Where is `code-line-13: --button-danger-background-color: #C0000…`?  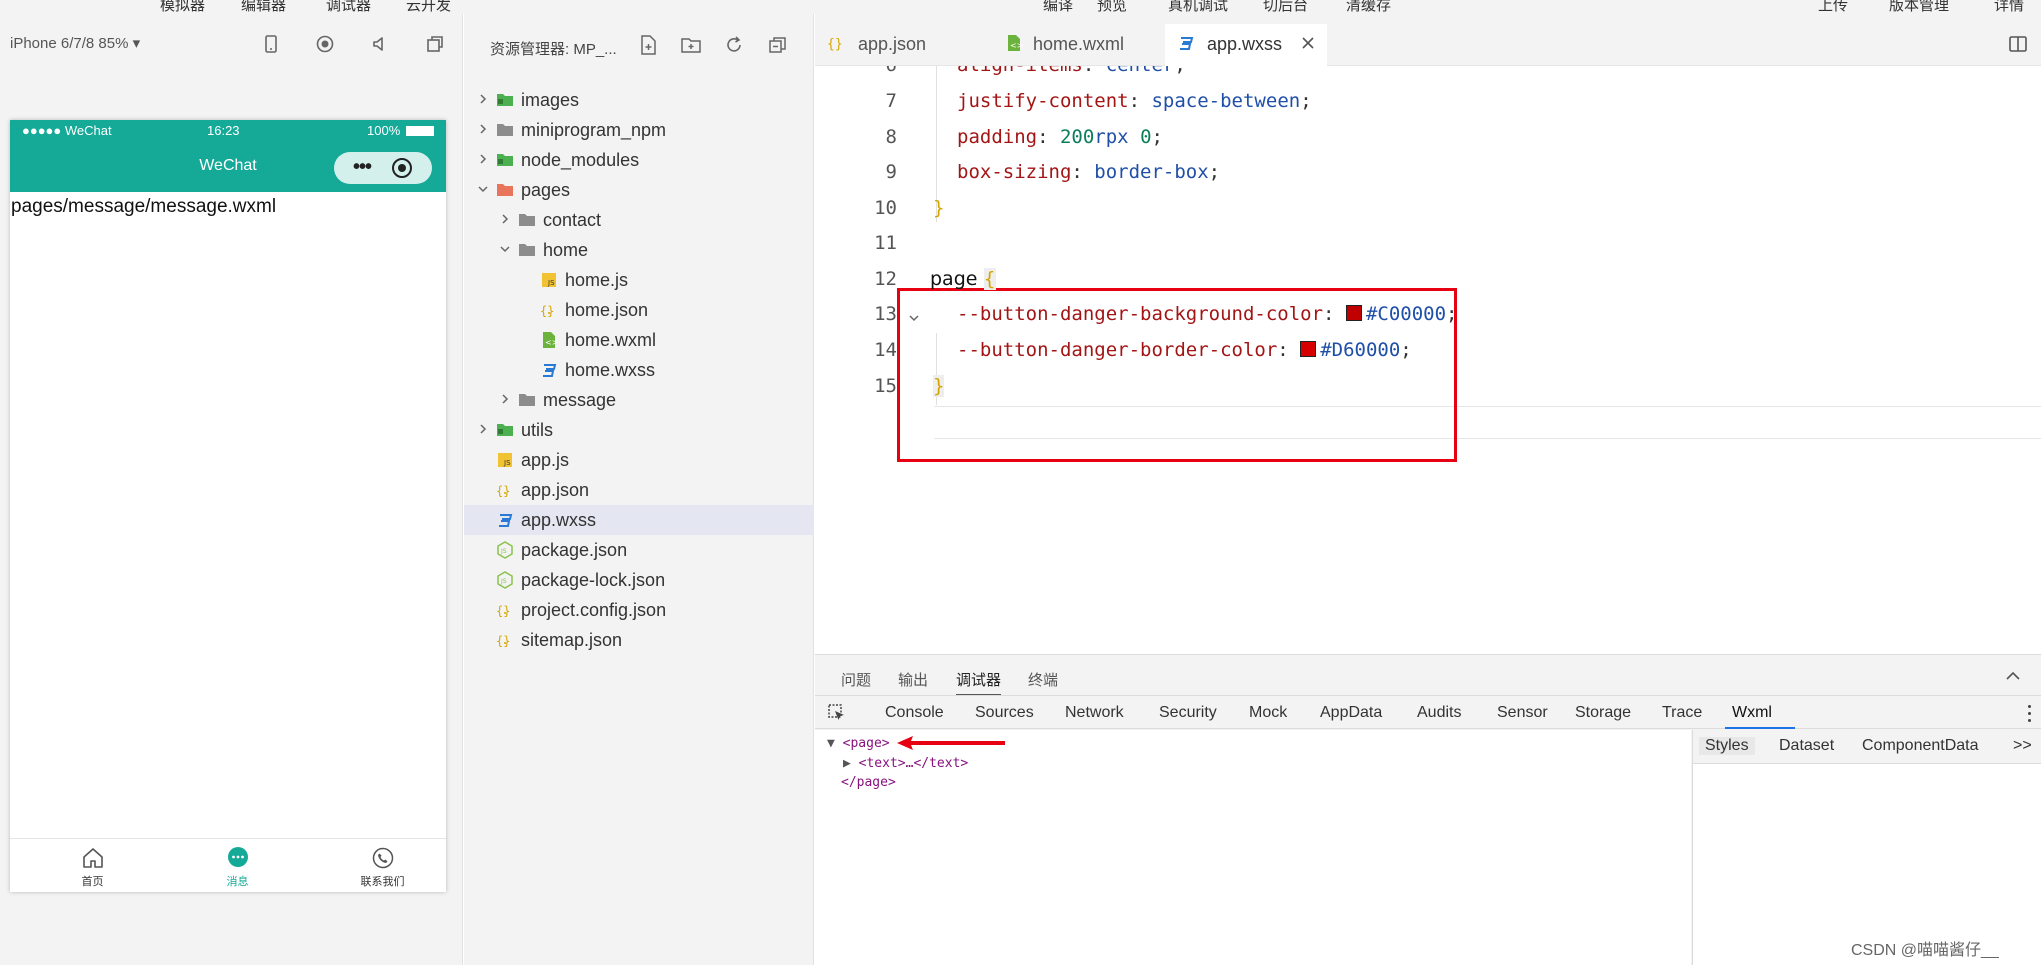
code-line-13: --button-danger-background-color: #C0000… is located at coordinates (1207, 314).